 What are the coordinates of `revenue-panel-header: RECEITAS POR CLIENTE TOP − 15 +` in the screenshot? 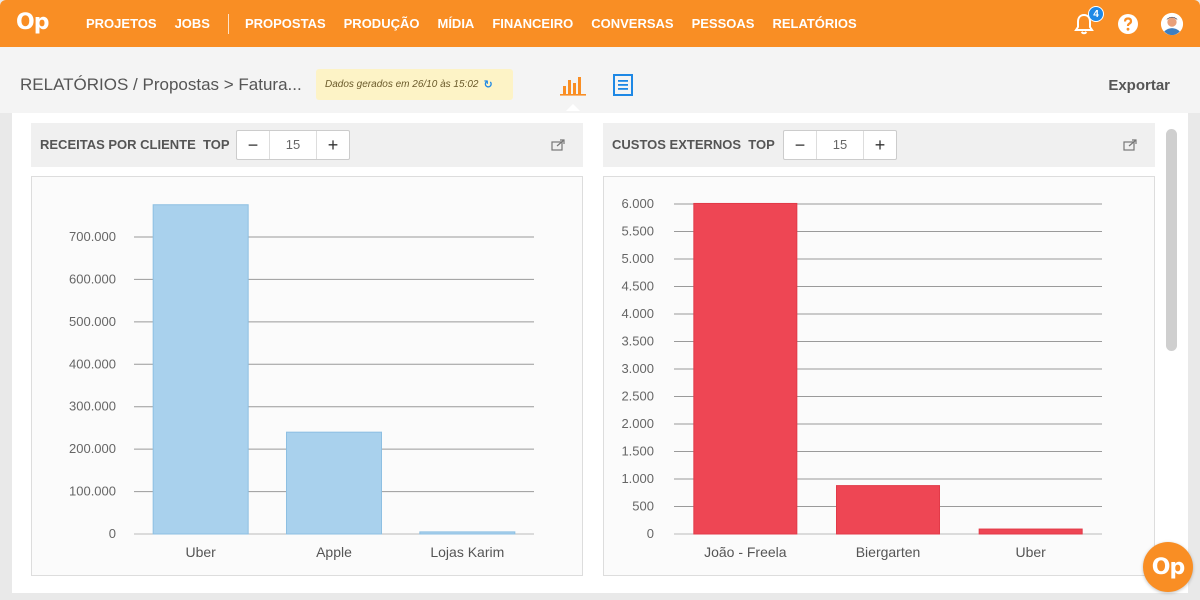 It's located at (307, 145).